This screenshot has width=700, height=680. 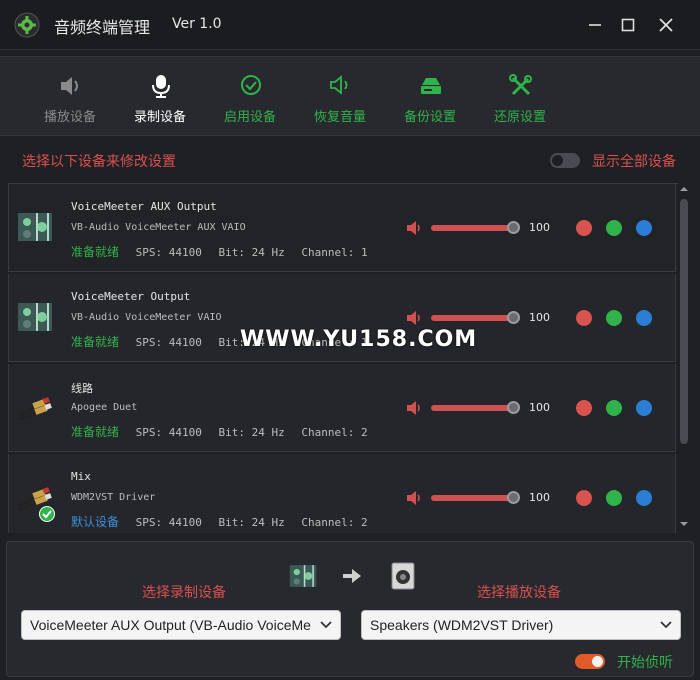 What do you see at coordinates (81, 476) in the screenshot?
I see `device-name: Mix` at bounding box center [81, 476].